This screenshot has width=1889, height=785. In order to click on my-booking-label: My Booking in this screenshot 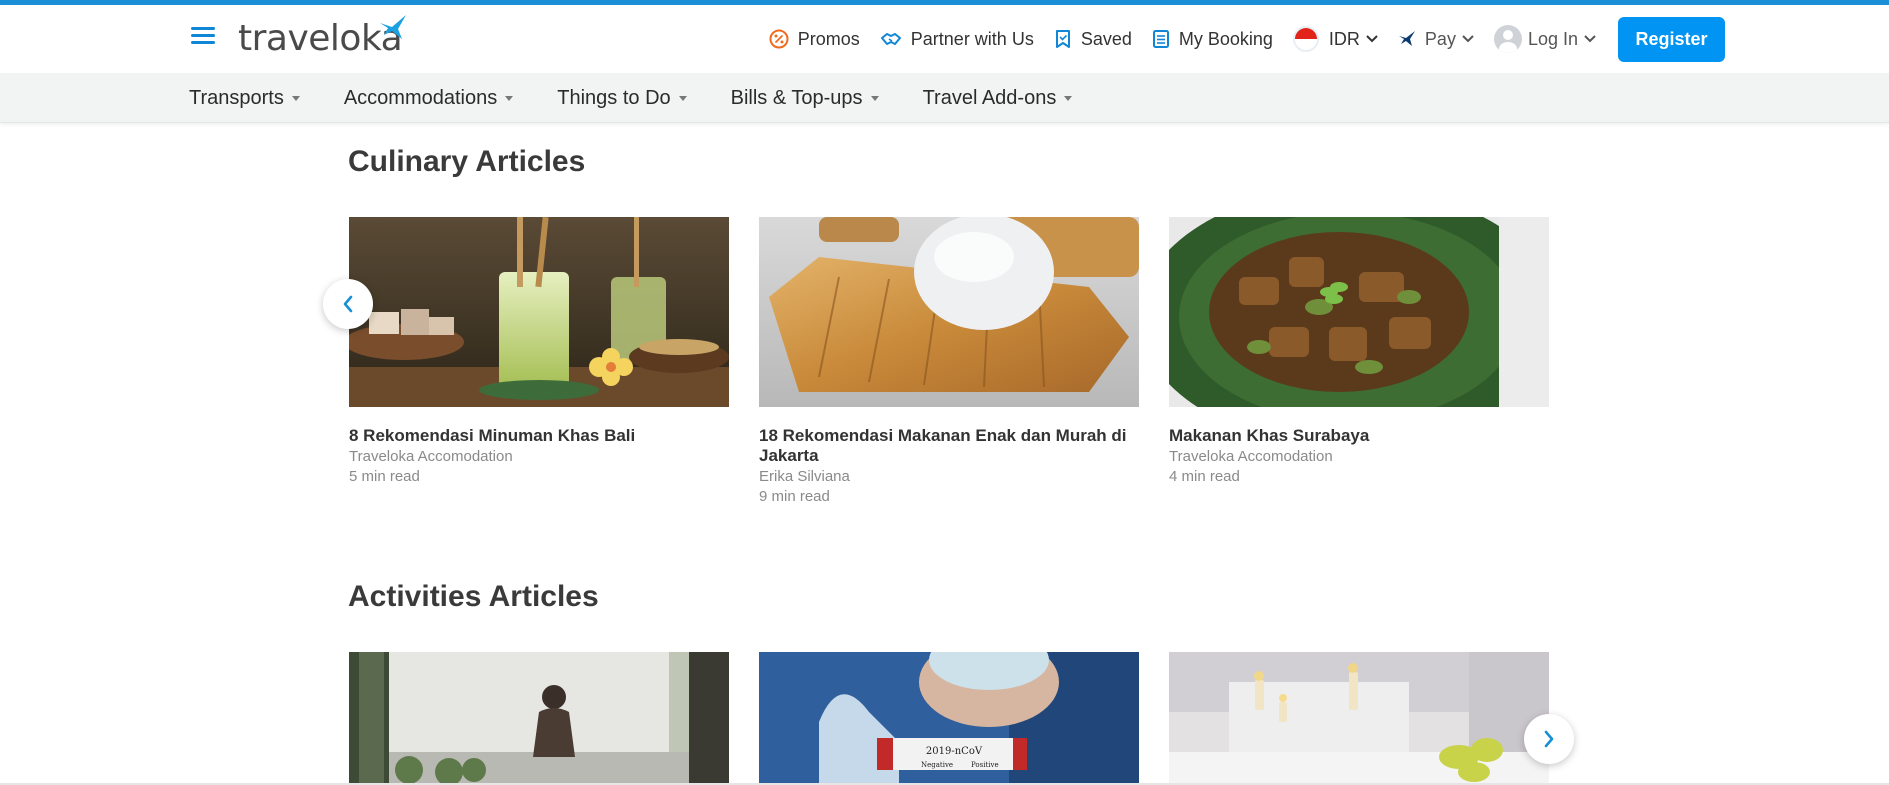, I will do `click(1225, 38)`.